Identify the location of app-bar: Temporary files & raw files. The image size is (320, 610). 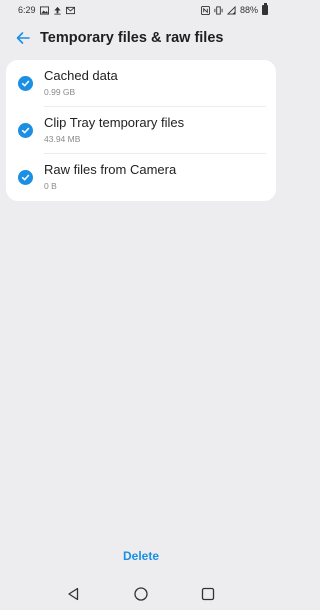
(141, 38).